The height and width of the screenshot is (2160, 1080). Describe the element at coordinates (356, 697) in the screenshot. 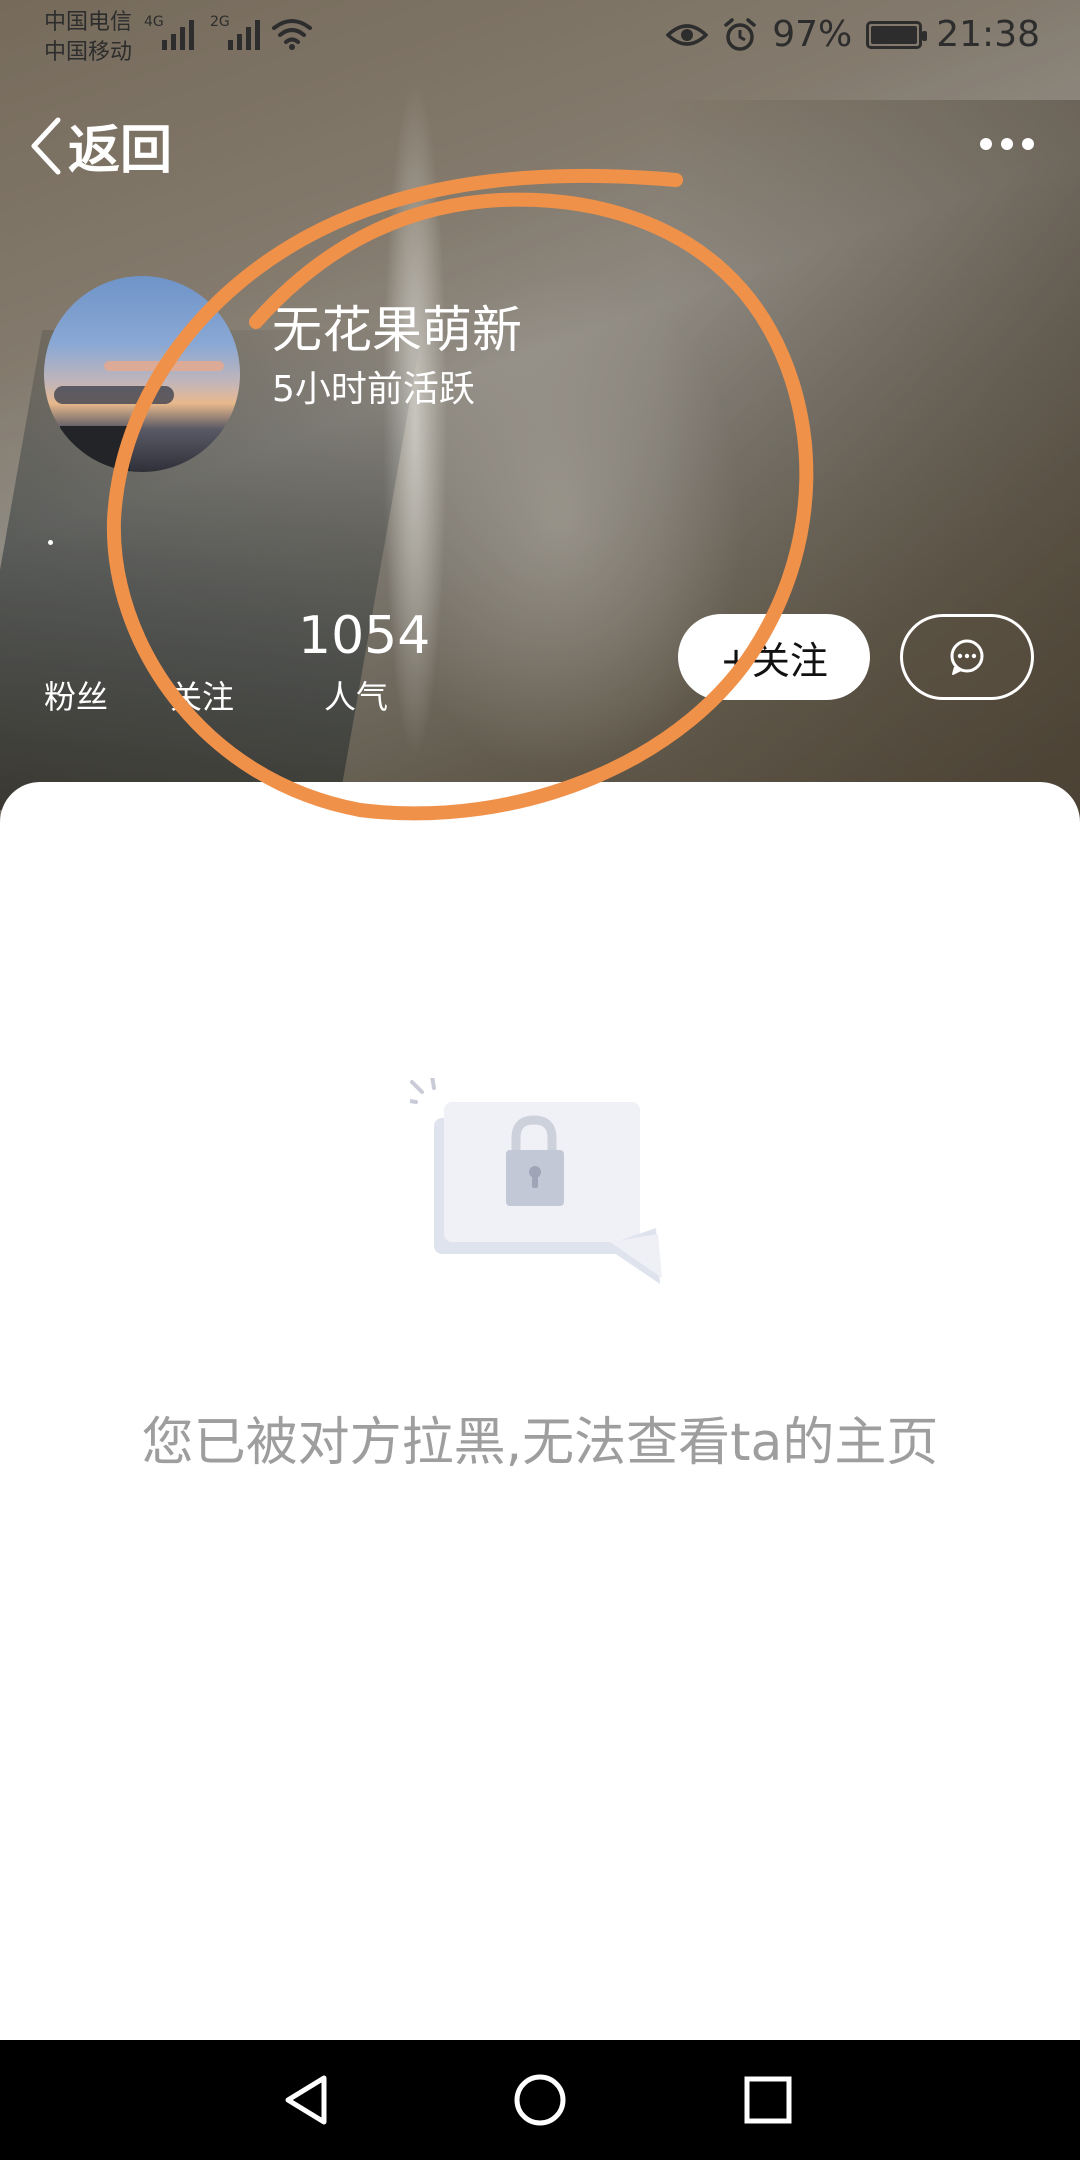

I see `popularity-label: 人气` at that location.